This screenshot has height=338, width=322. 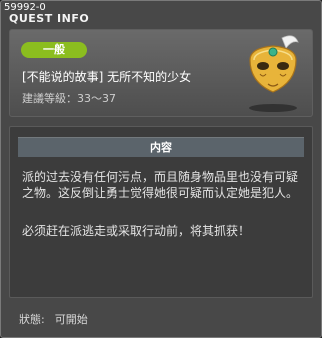 I want to click on golden-mask-icon, so click(x=274, y=73).